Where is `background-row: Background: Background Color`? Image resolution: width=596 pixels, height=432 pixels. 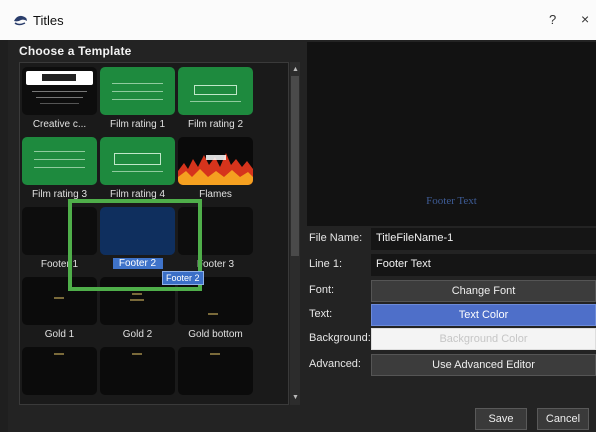 background-row: Background: Background Color is located at coordinates (451, 339).